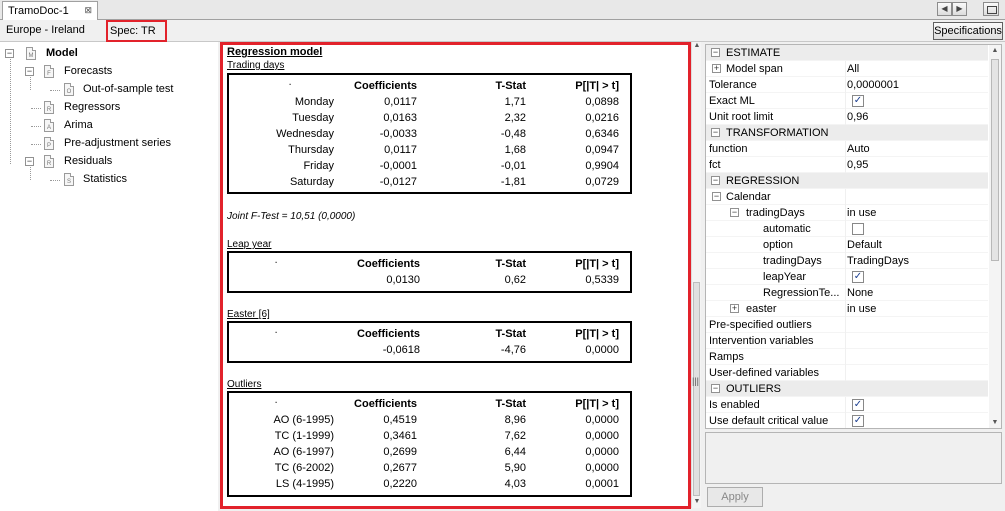 Image resolution: width=1005 pixels, height=511 pixels. Describe the element at coordinates (510, 86) in the screenshot. I see `tstat-header: T-Stat` at that location.